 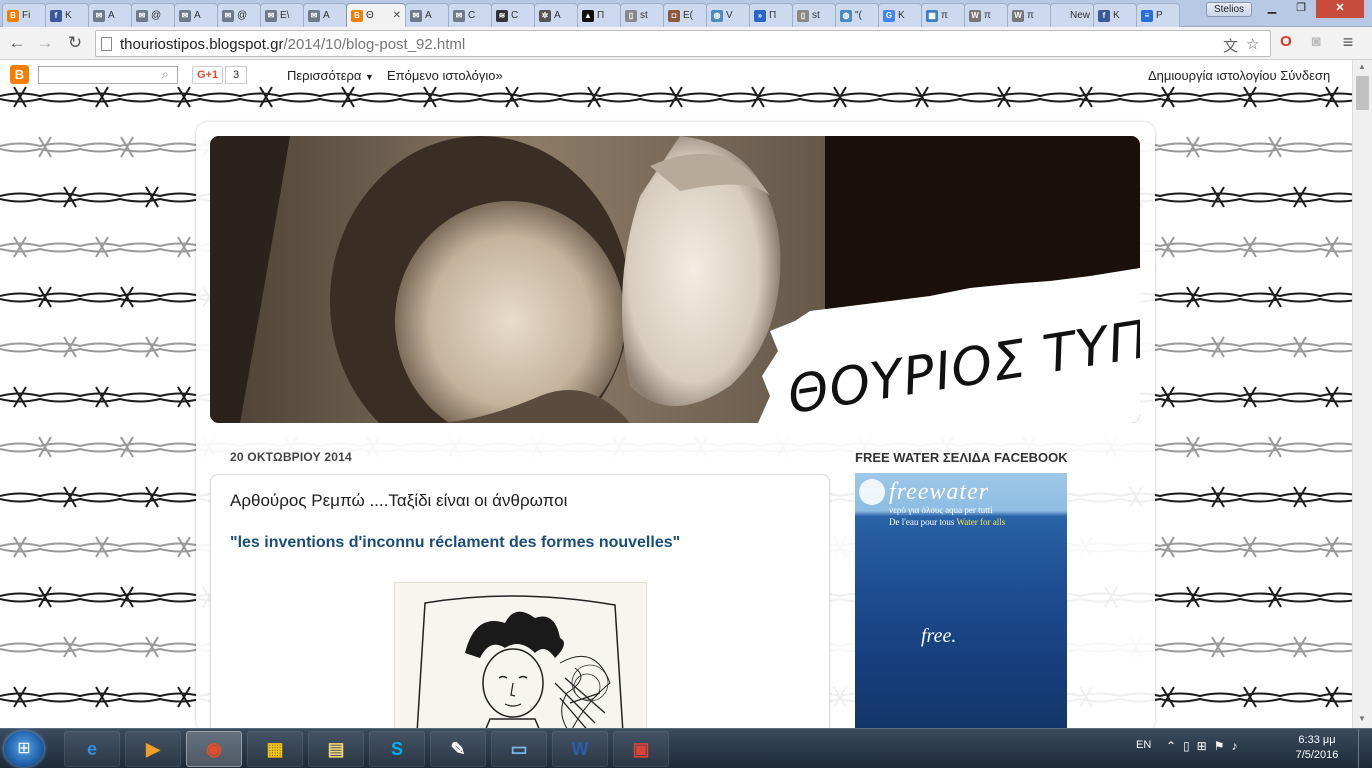 I want to click on opera-extension-icon: O, so click(x=1286, y=42).